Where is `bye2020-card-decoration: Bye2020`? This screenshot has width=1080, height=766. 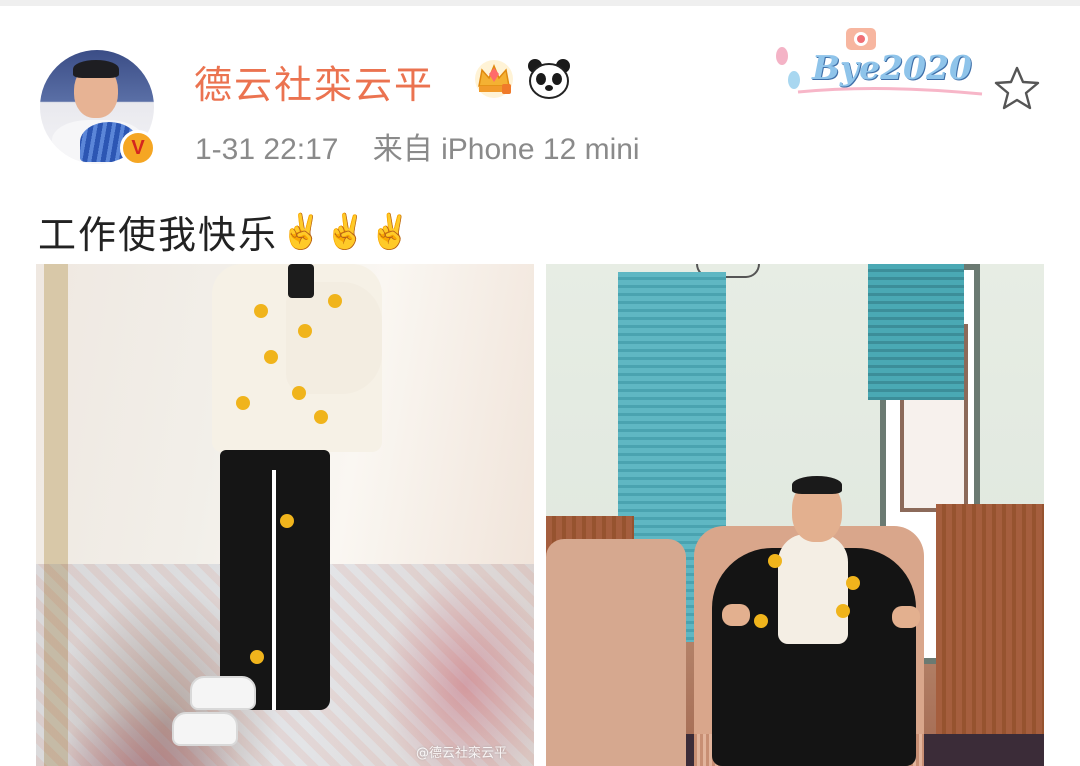 bye2020-card-decoration: Bye2020 is located at coordinates (879, 63).